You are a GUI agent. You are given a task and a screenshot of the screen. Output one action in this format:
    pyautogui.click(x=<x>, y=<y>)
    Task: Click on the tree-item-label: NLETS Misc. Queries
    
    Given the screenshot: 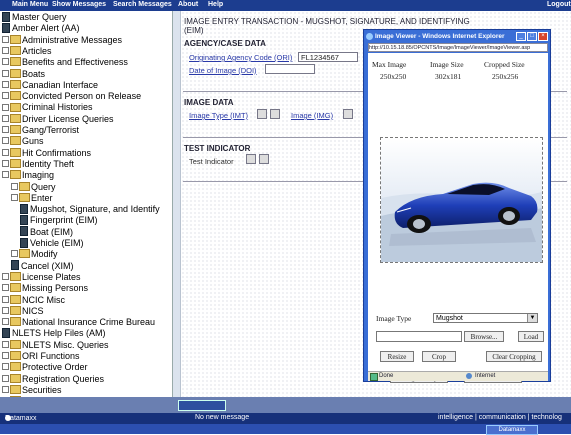 What is the action you would take?
    pyautogui.click(x=65, y=344)
    